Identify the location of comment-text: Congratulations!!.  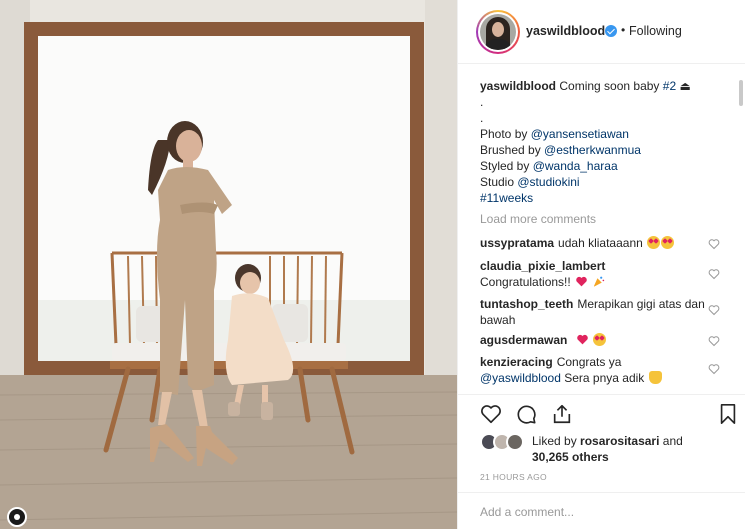
(525, 282).